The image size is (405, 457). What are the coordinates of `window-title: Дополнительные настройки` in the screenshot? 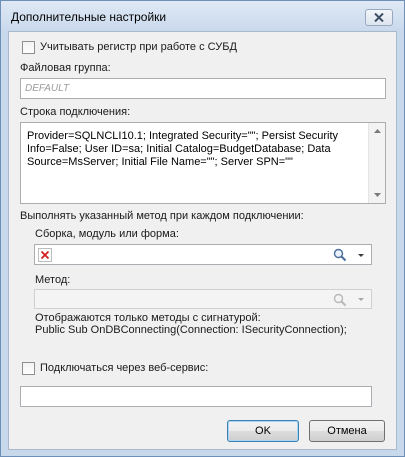 It's located at (89, 17).